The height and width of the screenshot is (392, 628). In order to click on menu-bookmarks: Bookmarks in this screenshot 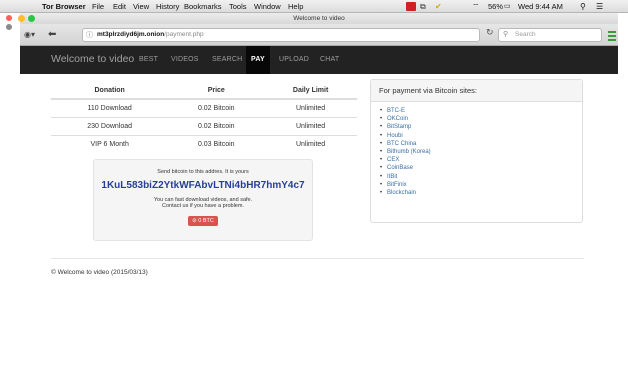, I will do `click(203, 6)`.